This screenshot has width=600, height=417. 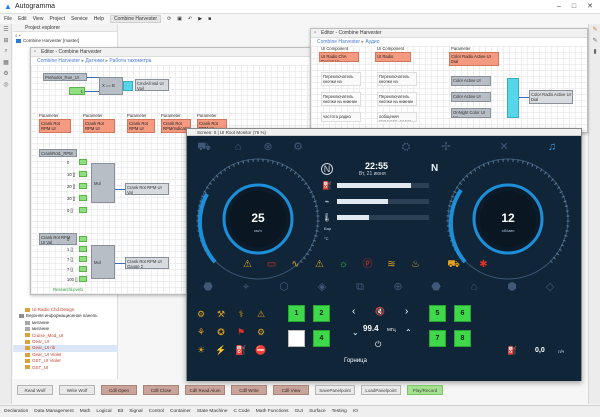 What do you see at coordinates (380, 311) in the screenshot?
I see `mute-icon: 🔇` at bounding box center [380, 311].